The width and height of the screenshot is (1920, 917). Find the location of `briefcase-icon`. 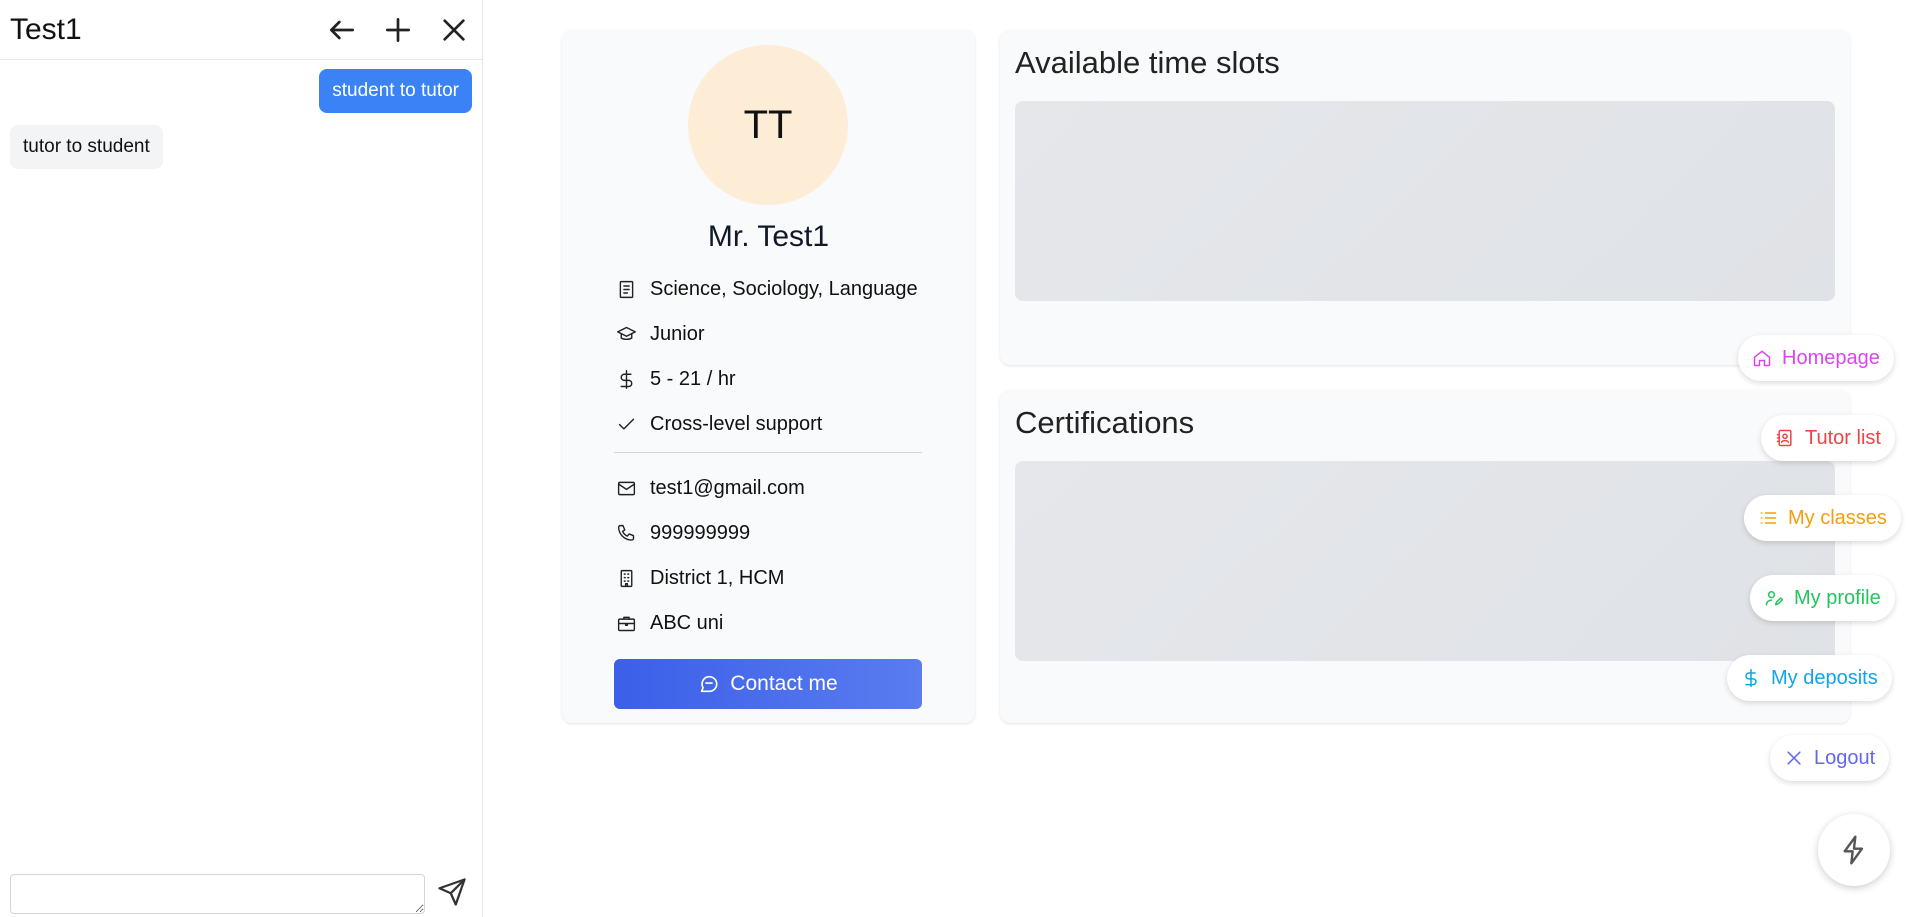

briefcase-icon is located at coordinates (626, 623).